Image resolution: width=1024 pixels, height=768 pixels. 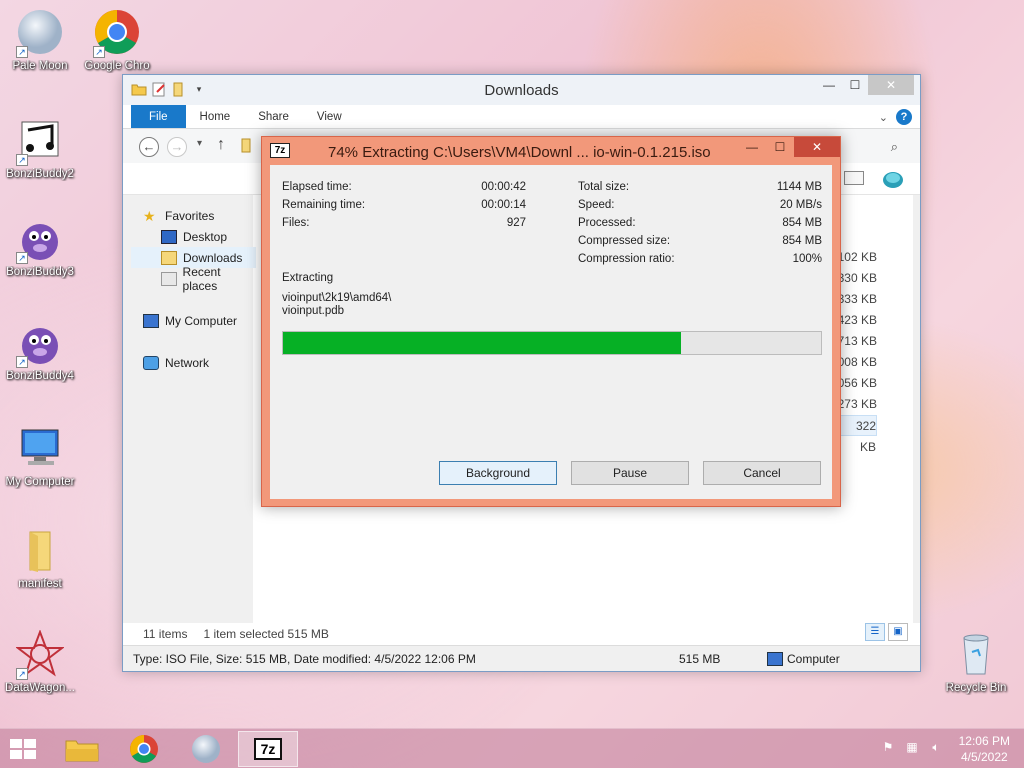 What do you see at coordinates (317, 187) in the screenshot?
I see `elapsed-time-label: Elapsed time:` at bounding box center [317, 187].